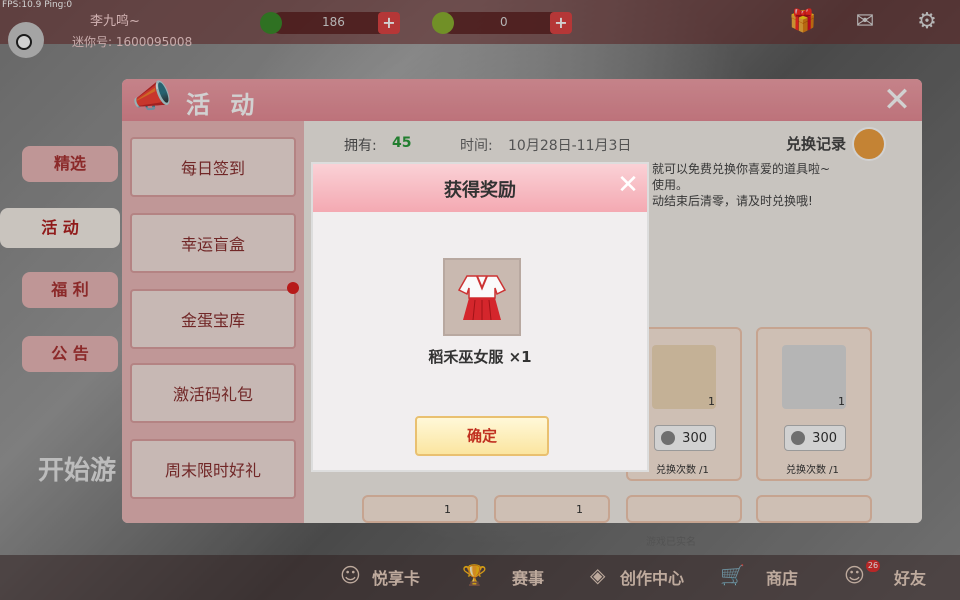 The height and width of the screenshot is (600, 960). Describe the element at coordinates (628, 185) in the screenshot. I see `modal-close-icon: ✕` at that location.